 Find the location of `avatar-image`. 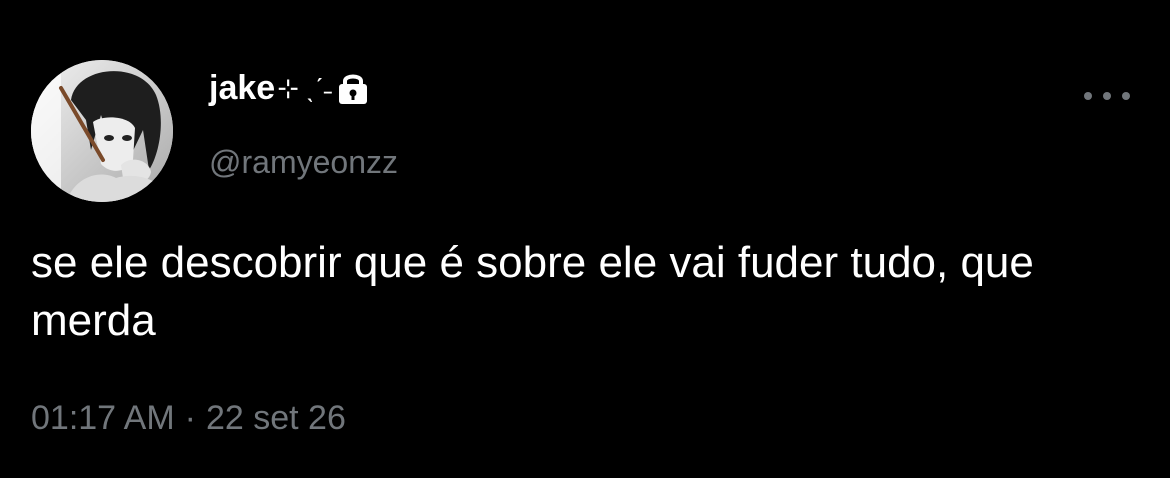

avatar-image is located at coordinates (102, 131).